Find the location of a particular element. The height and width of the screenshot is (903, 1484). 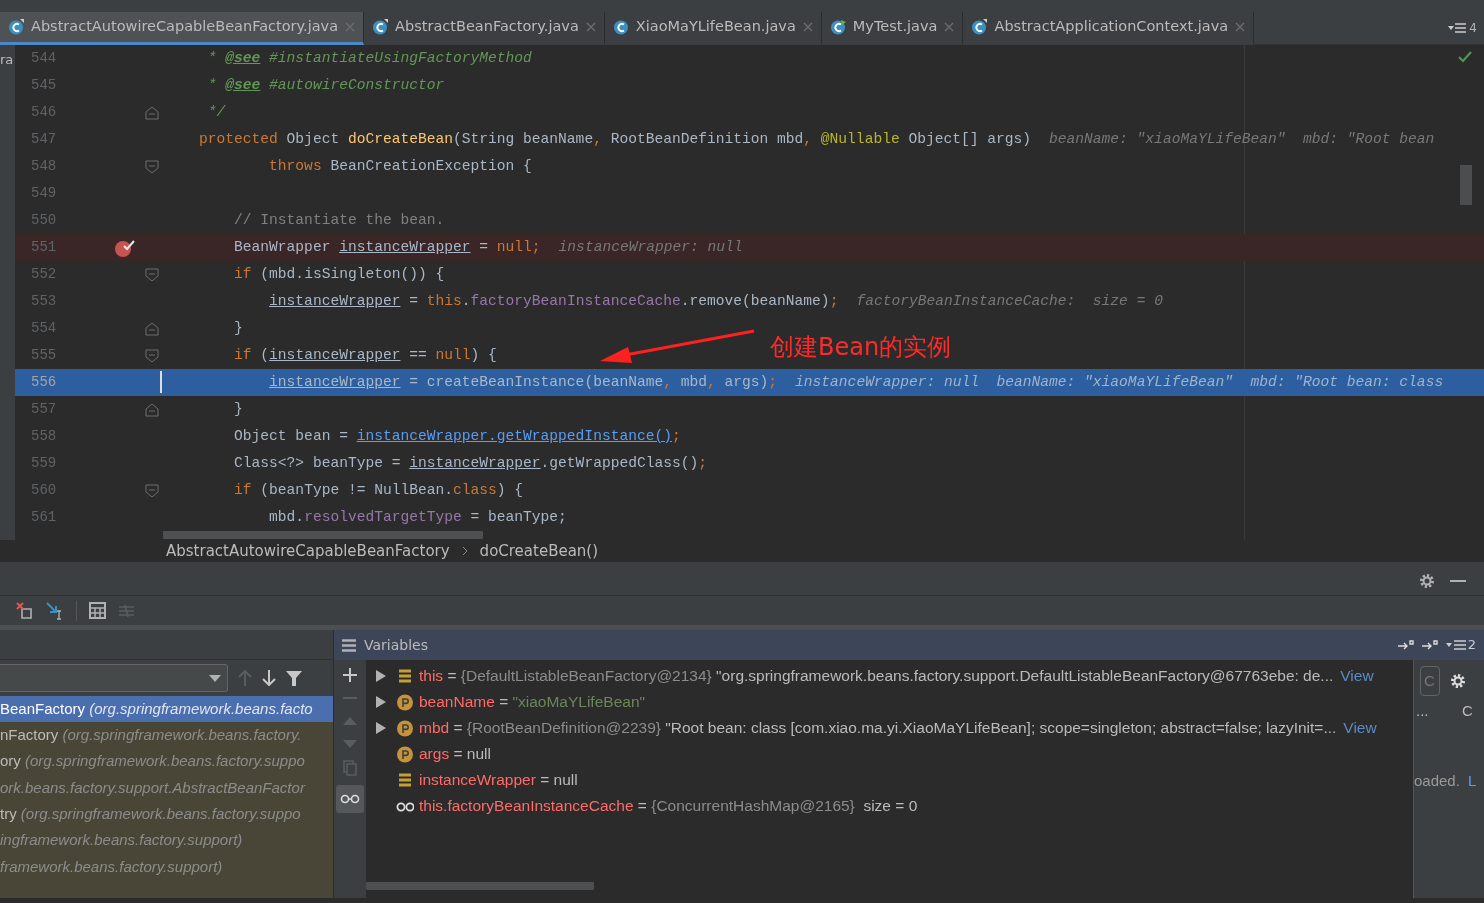

line-number: 546 is located at coordinates (44, 112).